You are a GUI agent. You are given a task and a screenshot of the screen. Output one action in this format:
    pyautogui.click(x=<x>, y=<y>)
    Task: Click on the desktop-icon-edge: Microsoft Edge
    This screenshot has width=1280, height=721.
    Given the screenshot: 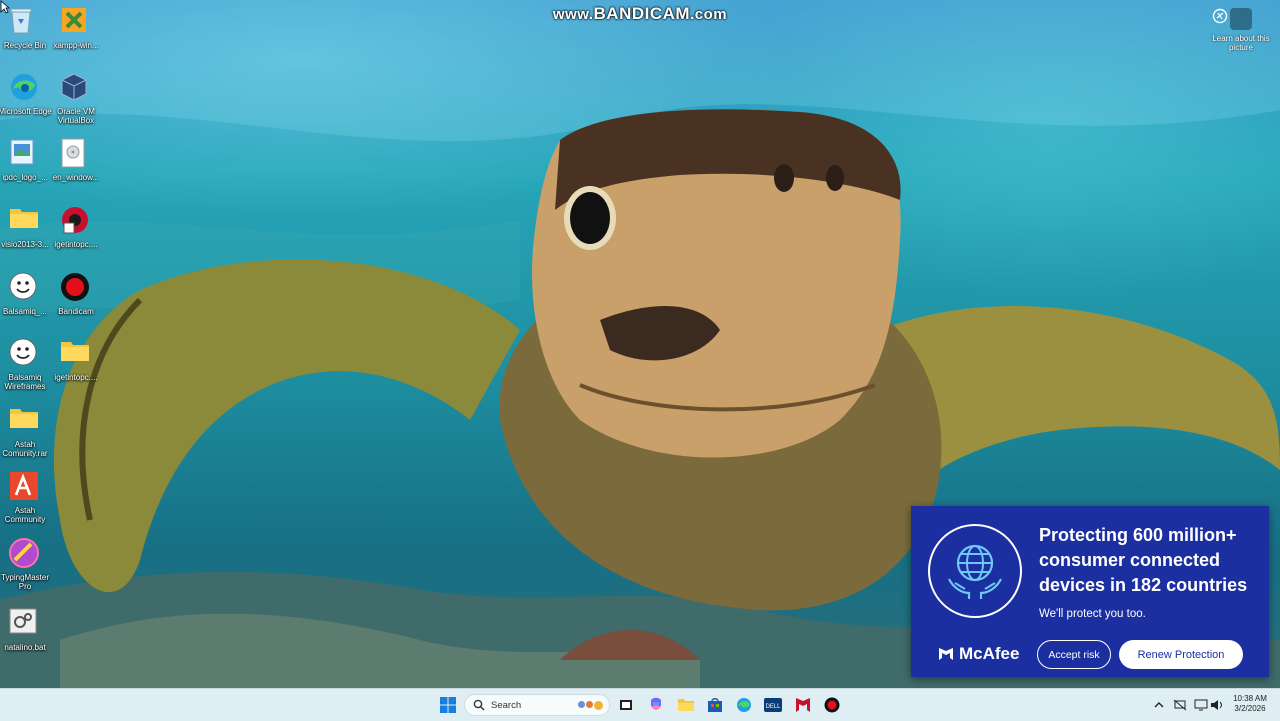 What is the action you would take?
    pyautogui.click(x=26, y=94)
    